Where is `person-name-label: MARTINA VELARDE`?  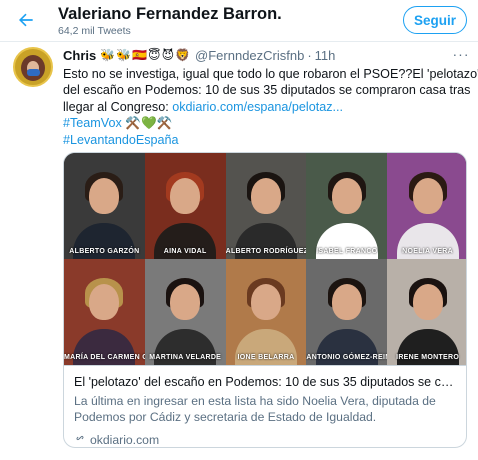
person-name-label: MARTINA VELARDE is located at coordinates (185, 357).